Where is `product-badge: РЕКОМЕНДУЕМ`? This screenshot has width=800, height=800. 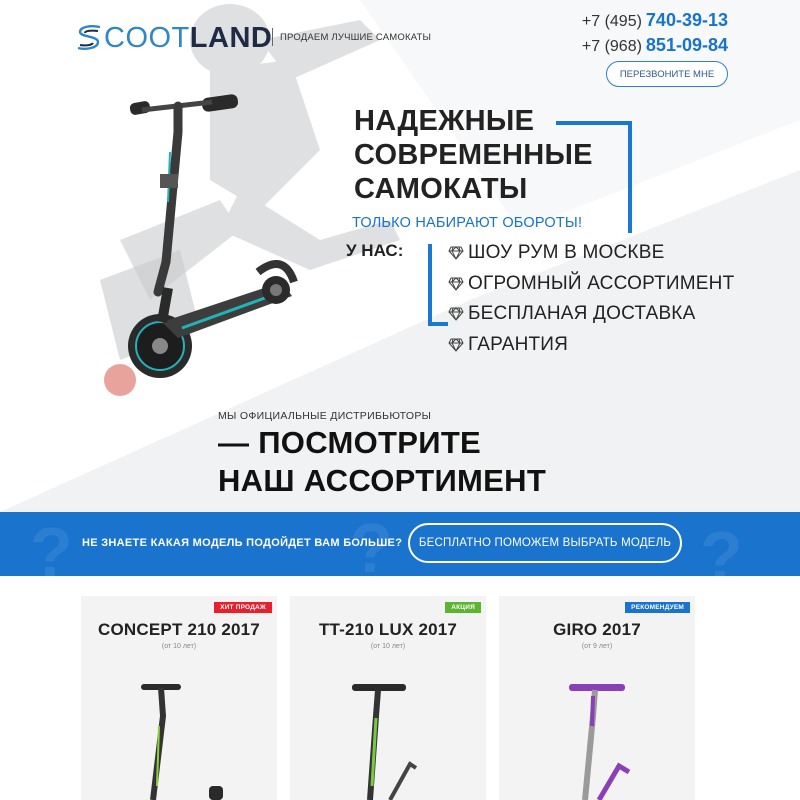 product-badge: РЕКОМЕНДУЕМ is located at coordinates (657, 607).